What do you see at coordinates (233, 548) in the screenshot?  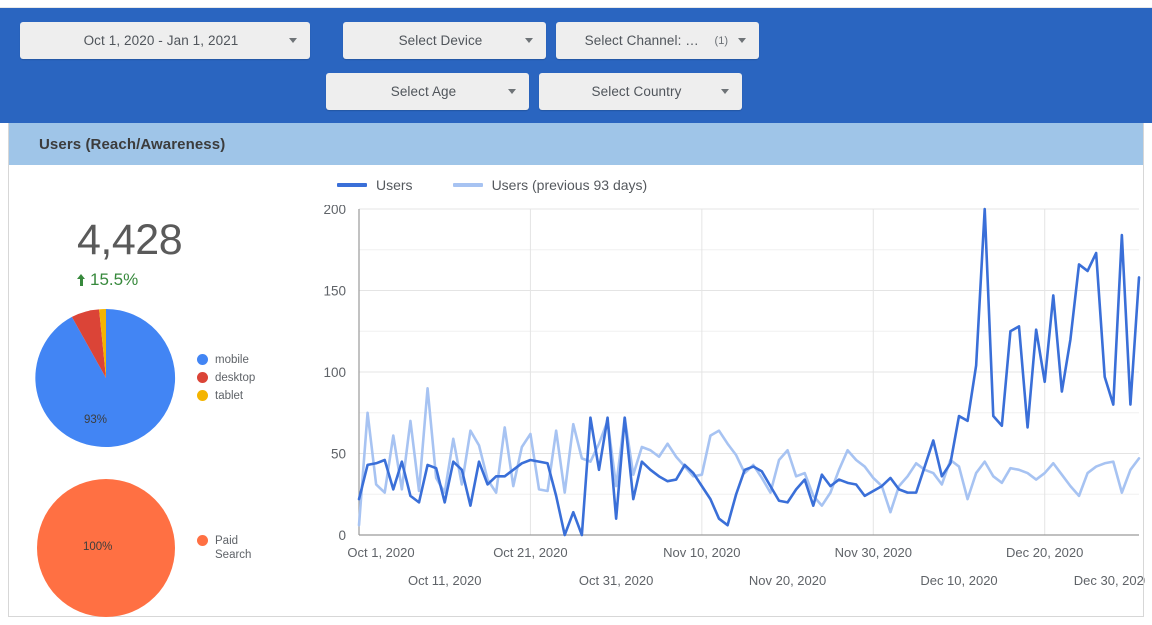 I see `legend-label-paid-search: Paid Search` at bounding box center [233, 548].